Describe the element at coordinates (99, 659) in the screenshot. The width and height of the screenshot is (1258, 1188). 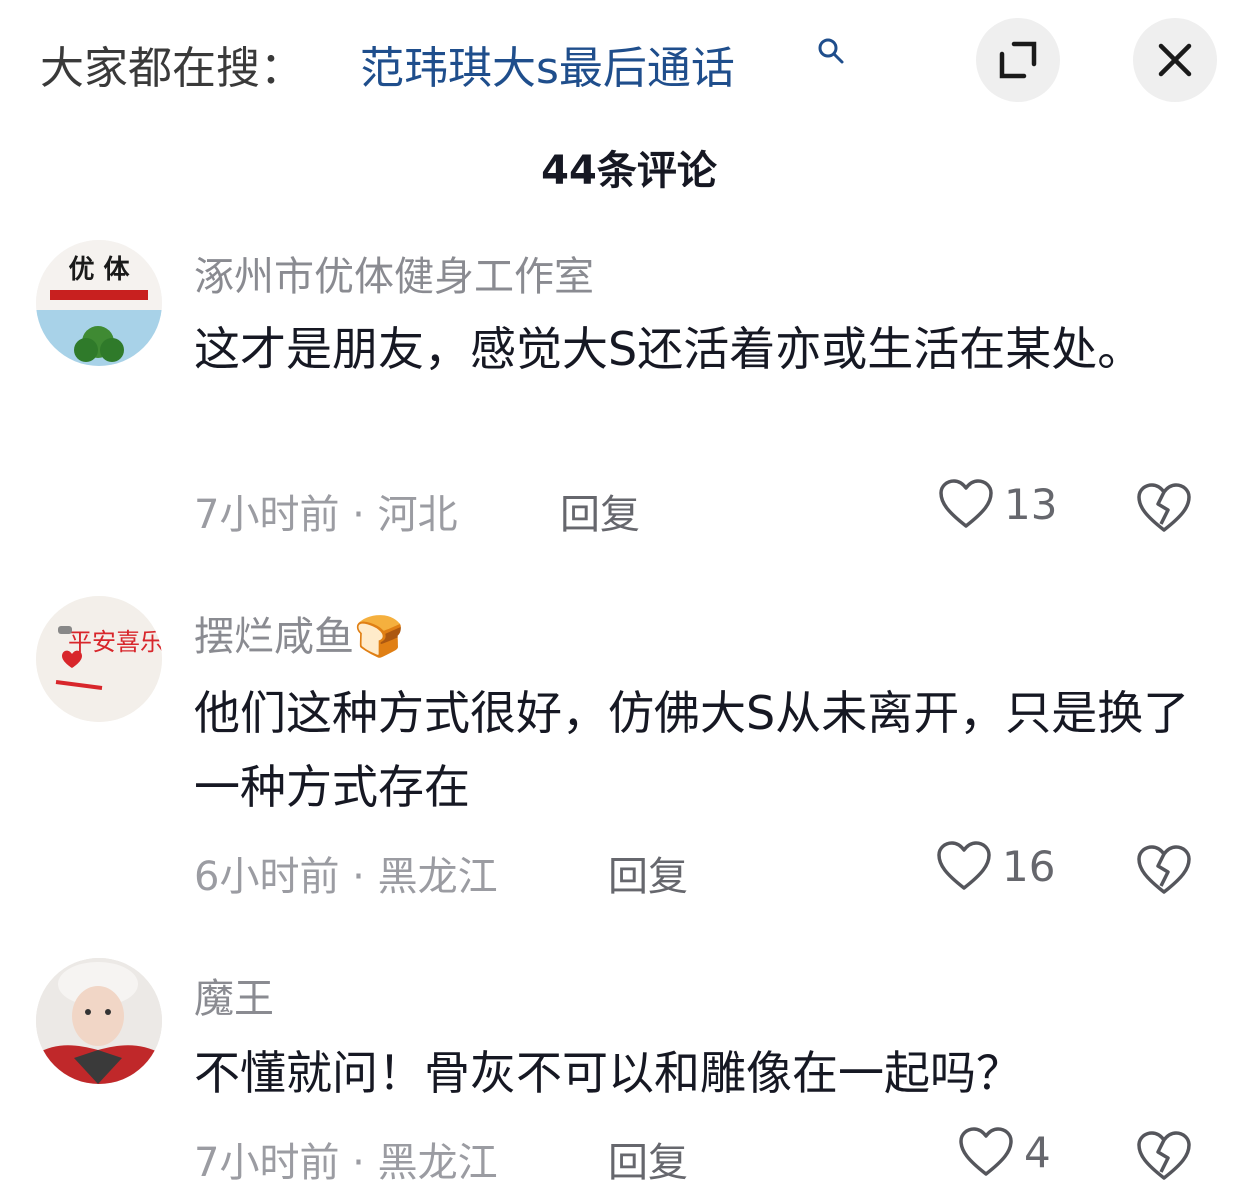
I see `avatar: 平安喜乐` at that location.